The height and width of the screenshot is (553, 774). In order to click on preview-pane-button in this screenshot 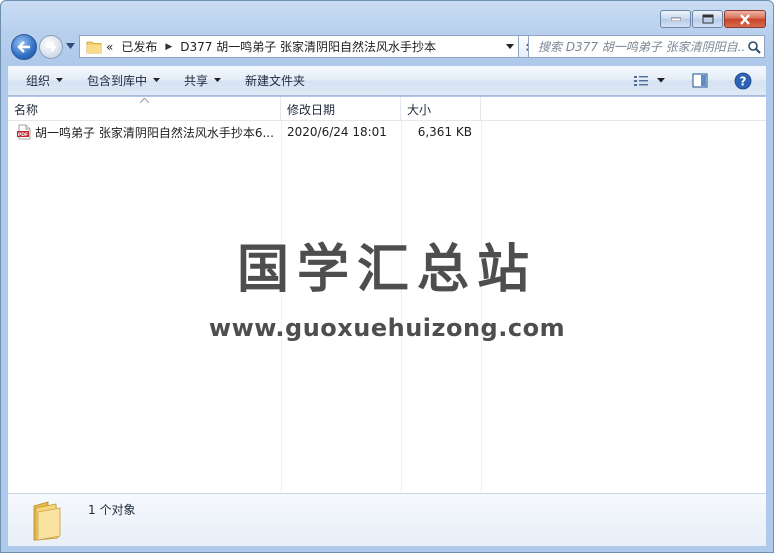, I will do `click(700, 81)`.